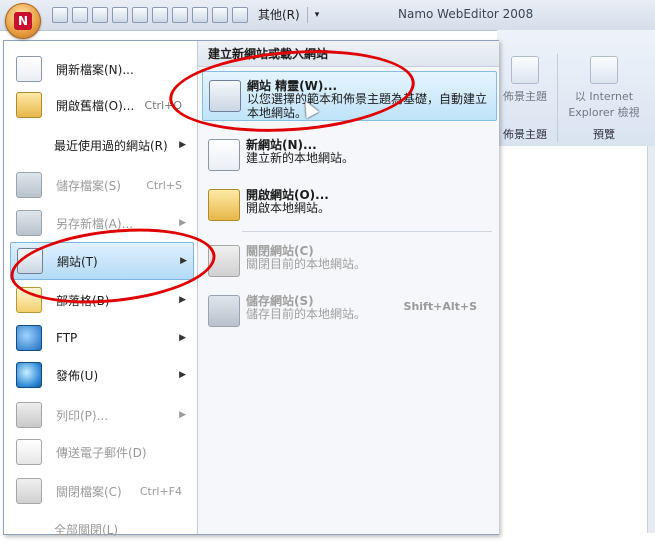  I want to click on office-button: N, so click(23, 21).